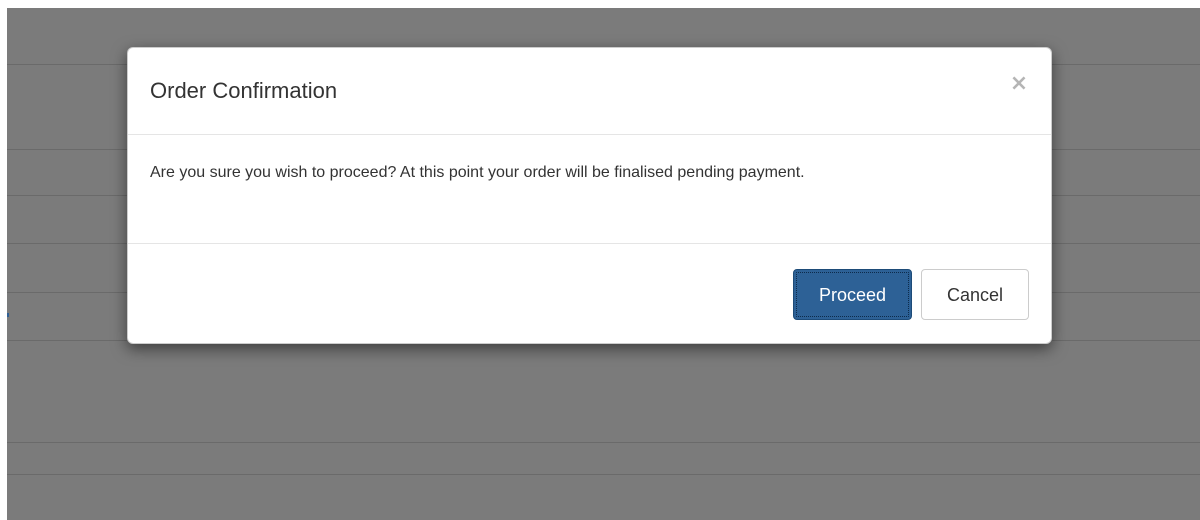 This screenshot has height=520, width=1200. Describe the element at coordinates (244, 90) in the screenshot. I see `modal-title: Order Confirmation` at that location.